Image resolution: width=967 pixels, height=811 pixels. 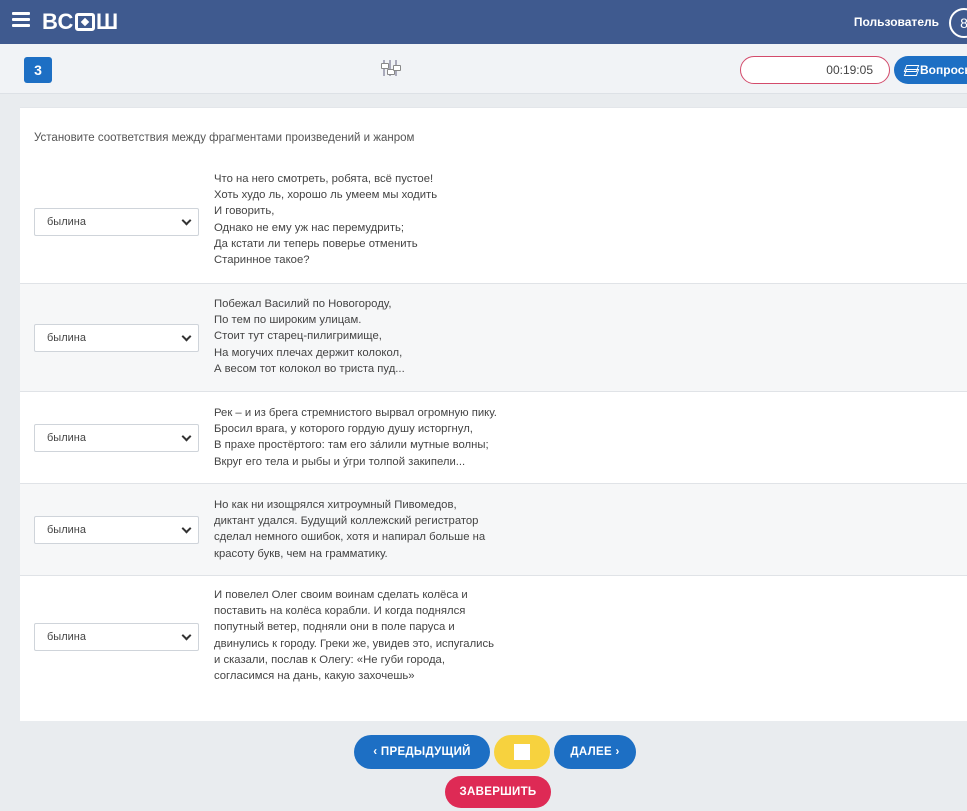 I want to click on fragment-line: И говорить,, so click(x=244, y=211).